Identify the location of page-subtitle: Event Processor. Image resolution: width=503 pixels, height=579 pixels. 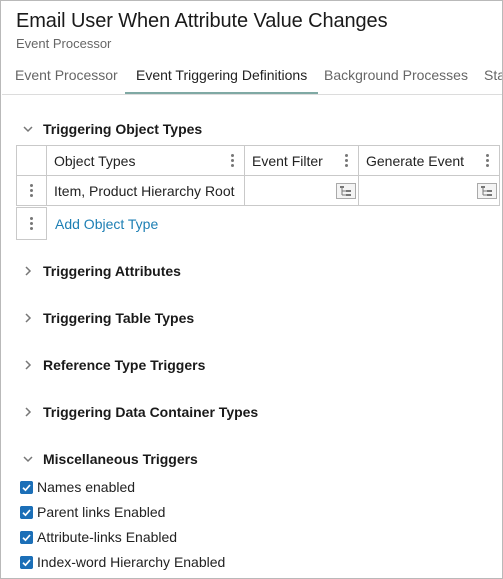
(64, 43).